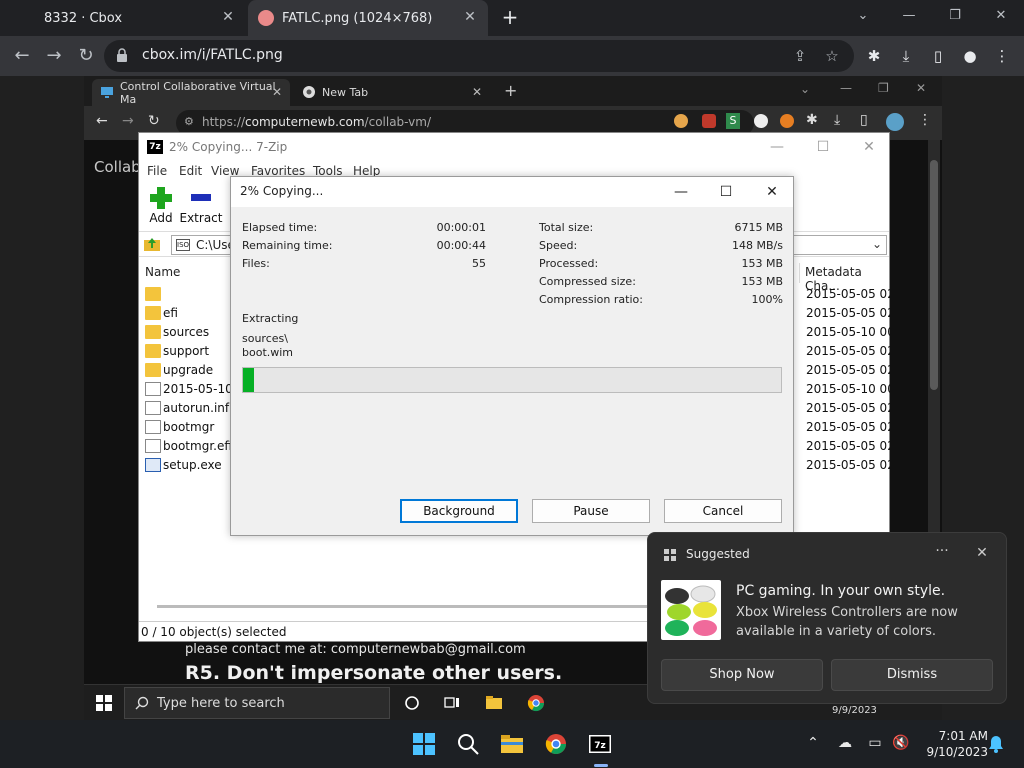  I want to click on inner-menu-icon: ⋮, so click(925, 120).